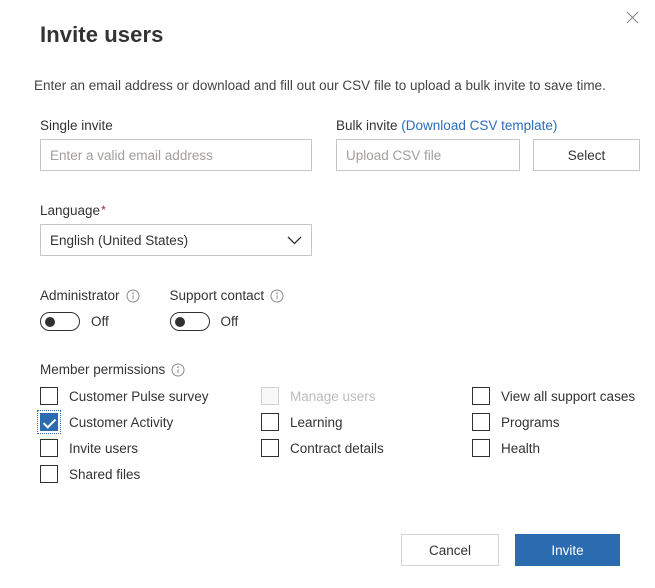 The image size is (655, 588). I want to click on language-label: Language, so click(70, 210).